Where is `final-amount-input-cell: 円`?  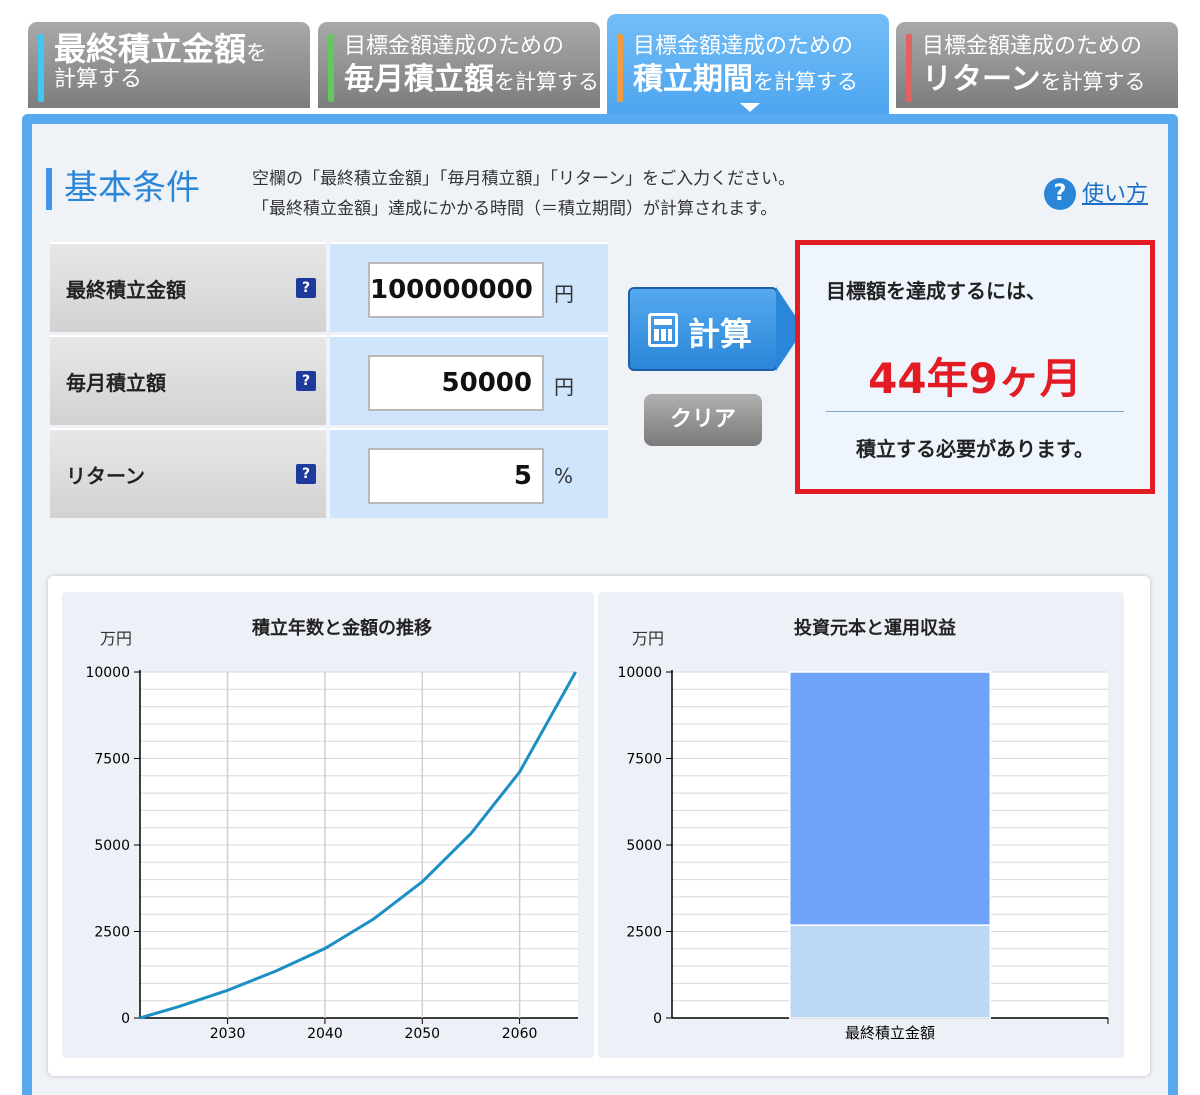 final-amount-input-cell: 円 is located at coordinates (469, 287).